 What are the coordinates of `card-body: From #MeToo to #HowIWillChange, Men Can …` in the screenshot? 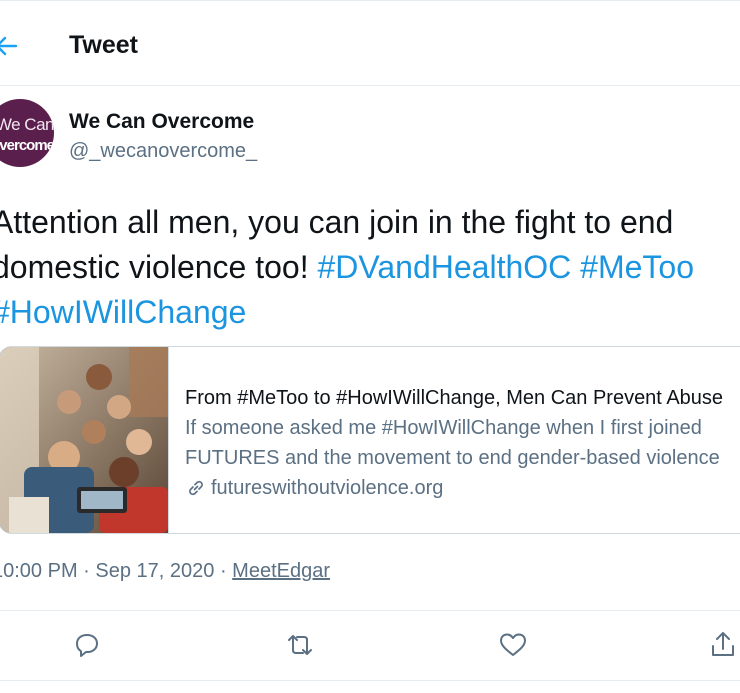 It's located at (462, 443).